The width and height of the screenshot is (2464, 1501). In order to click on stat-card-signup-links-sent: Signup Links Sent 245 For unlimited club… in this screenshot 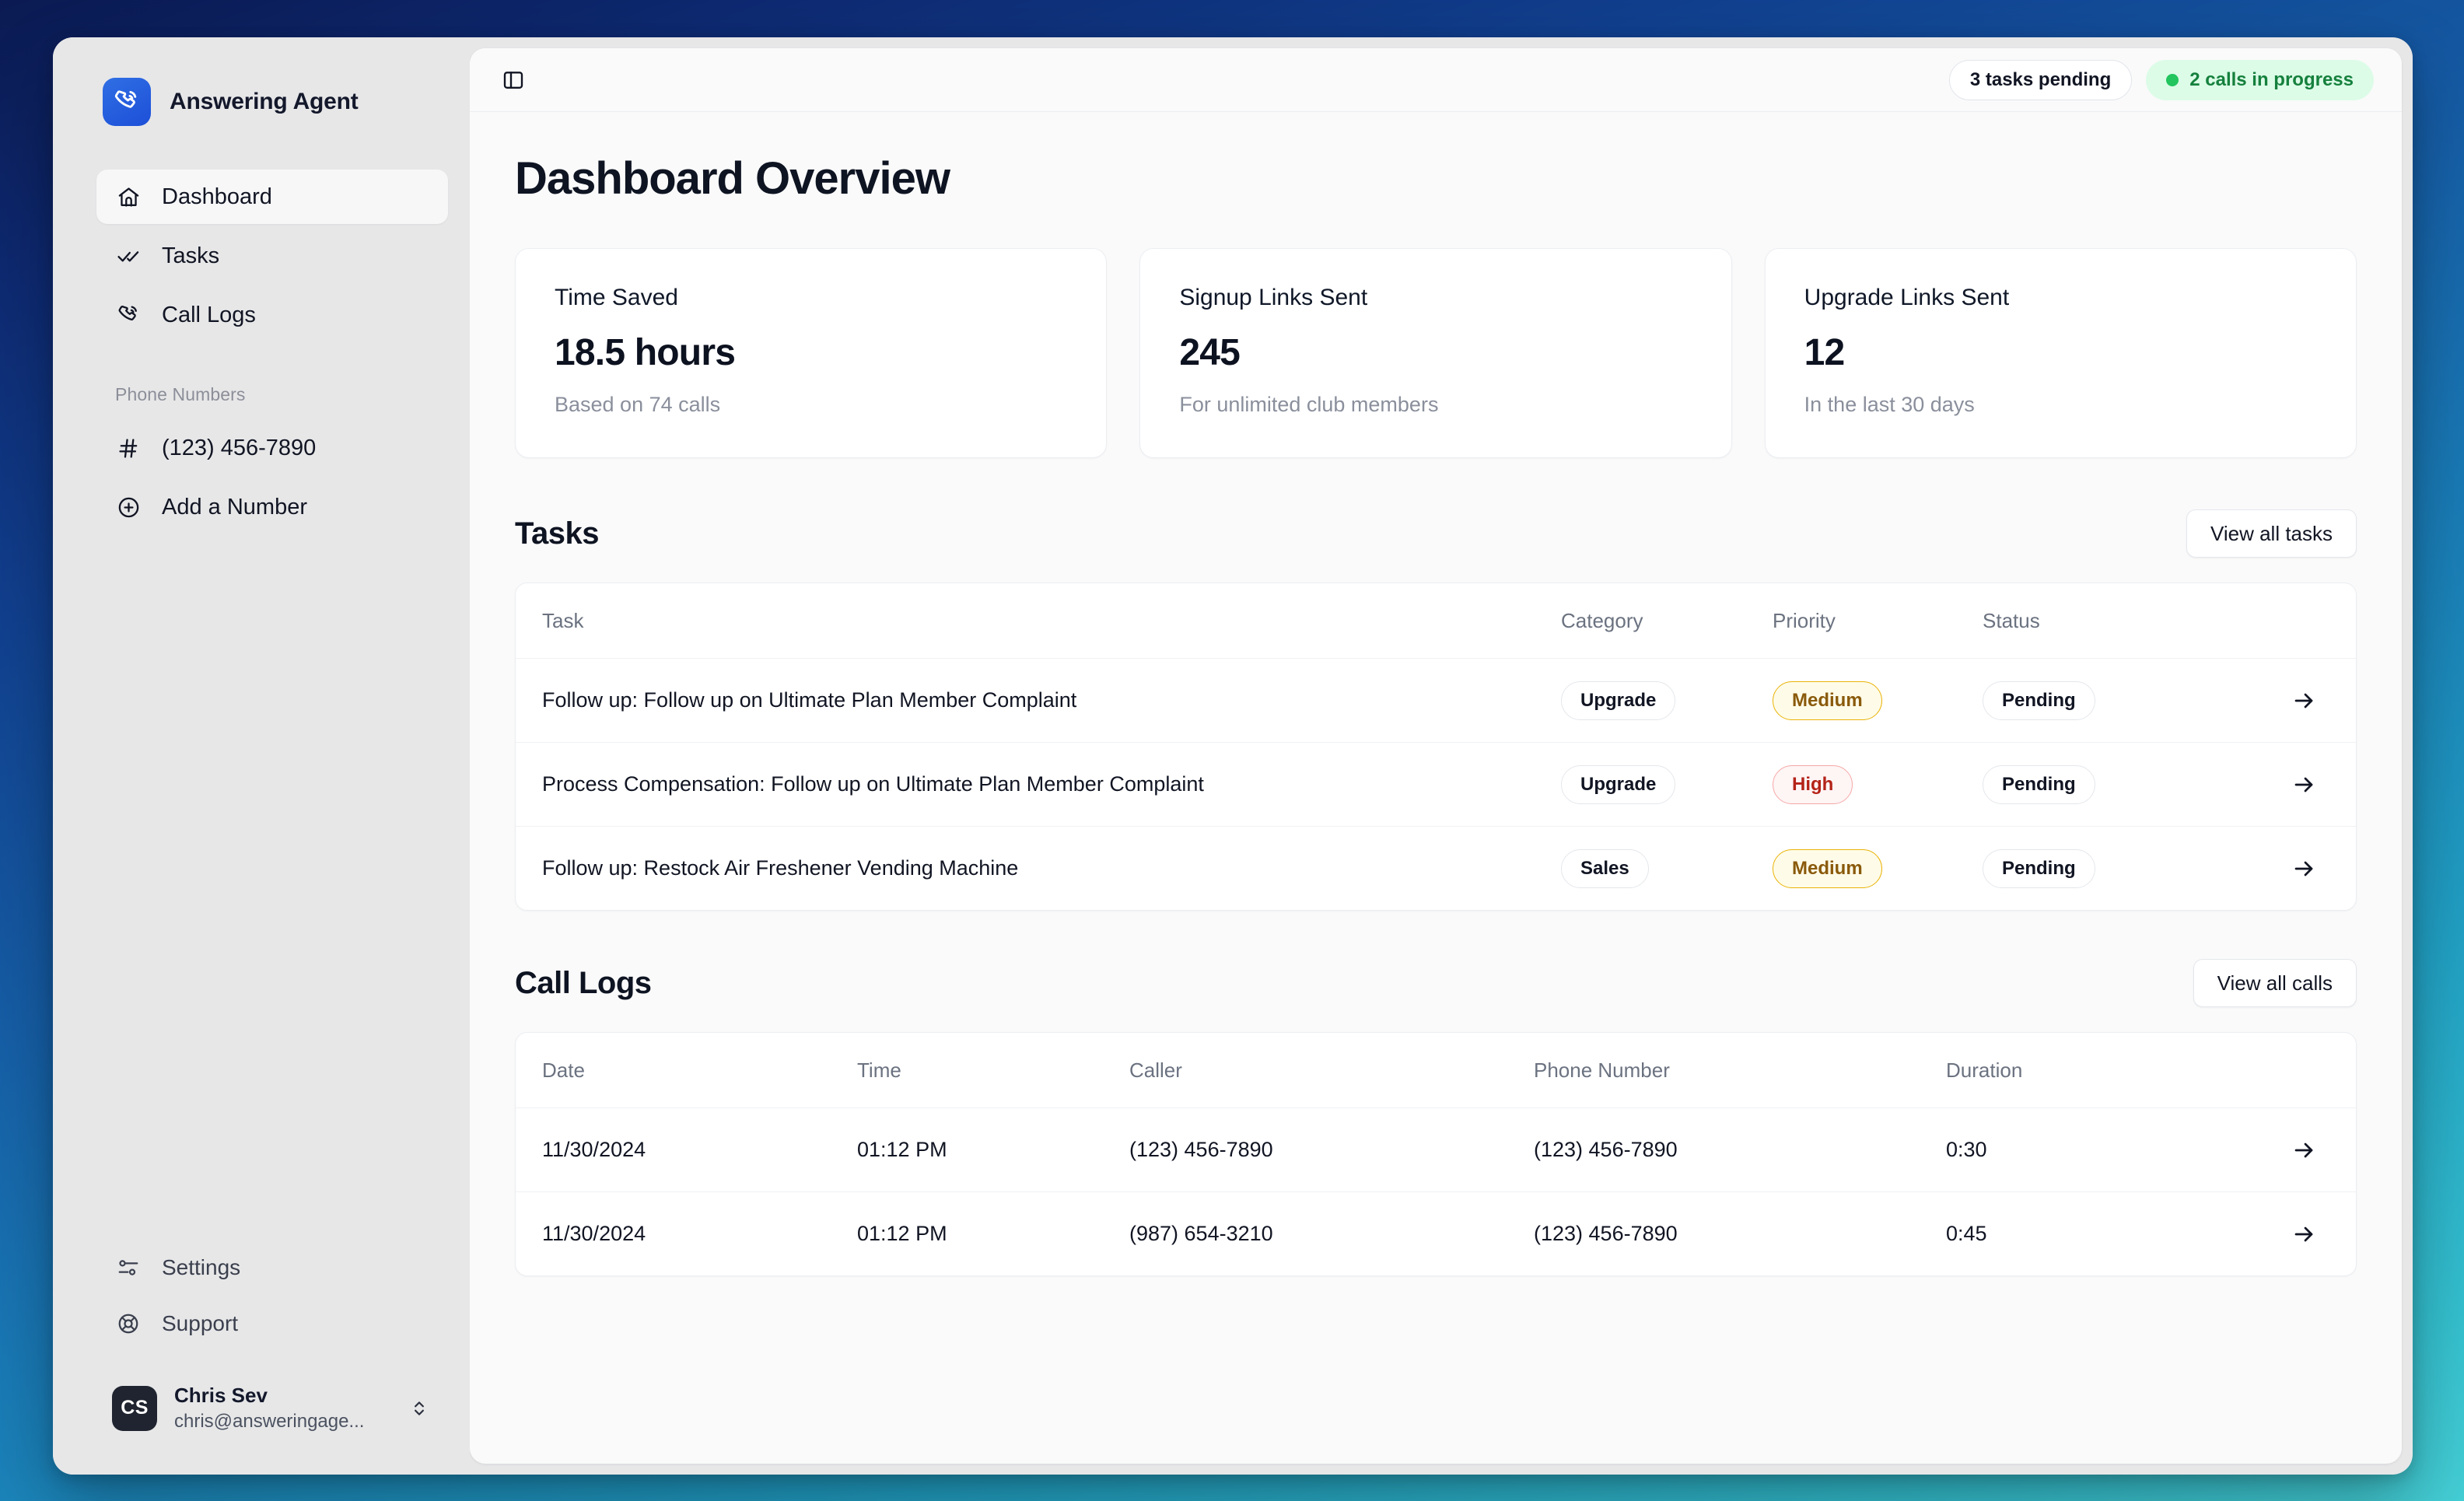, I will do `click(1436, 353)`.